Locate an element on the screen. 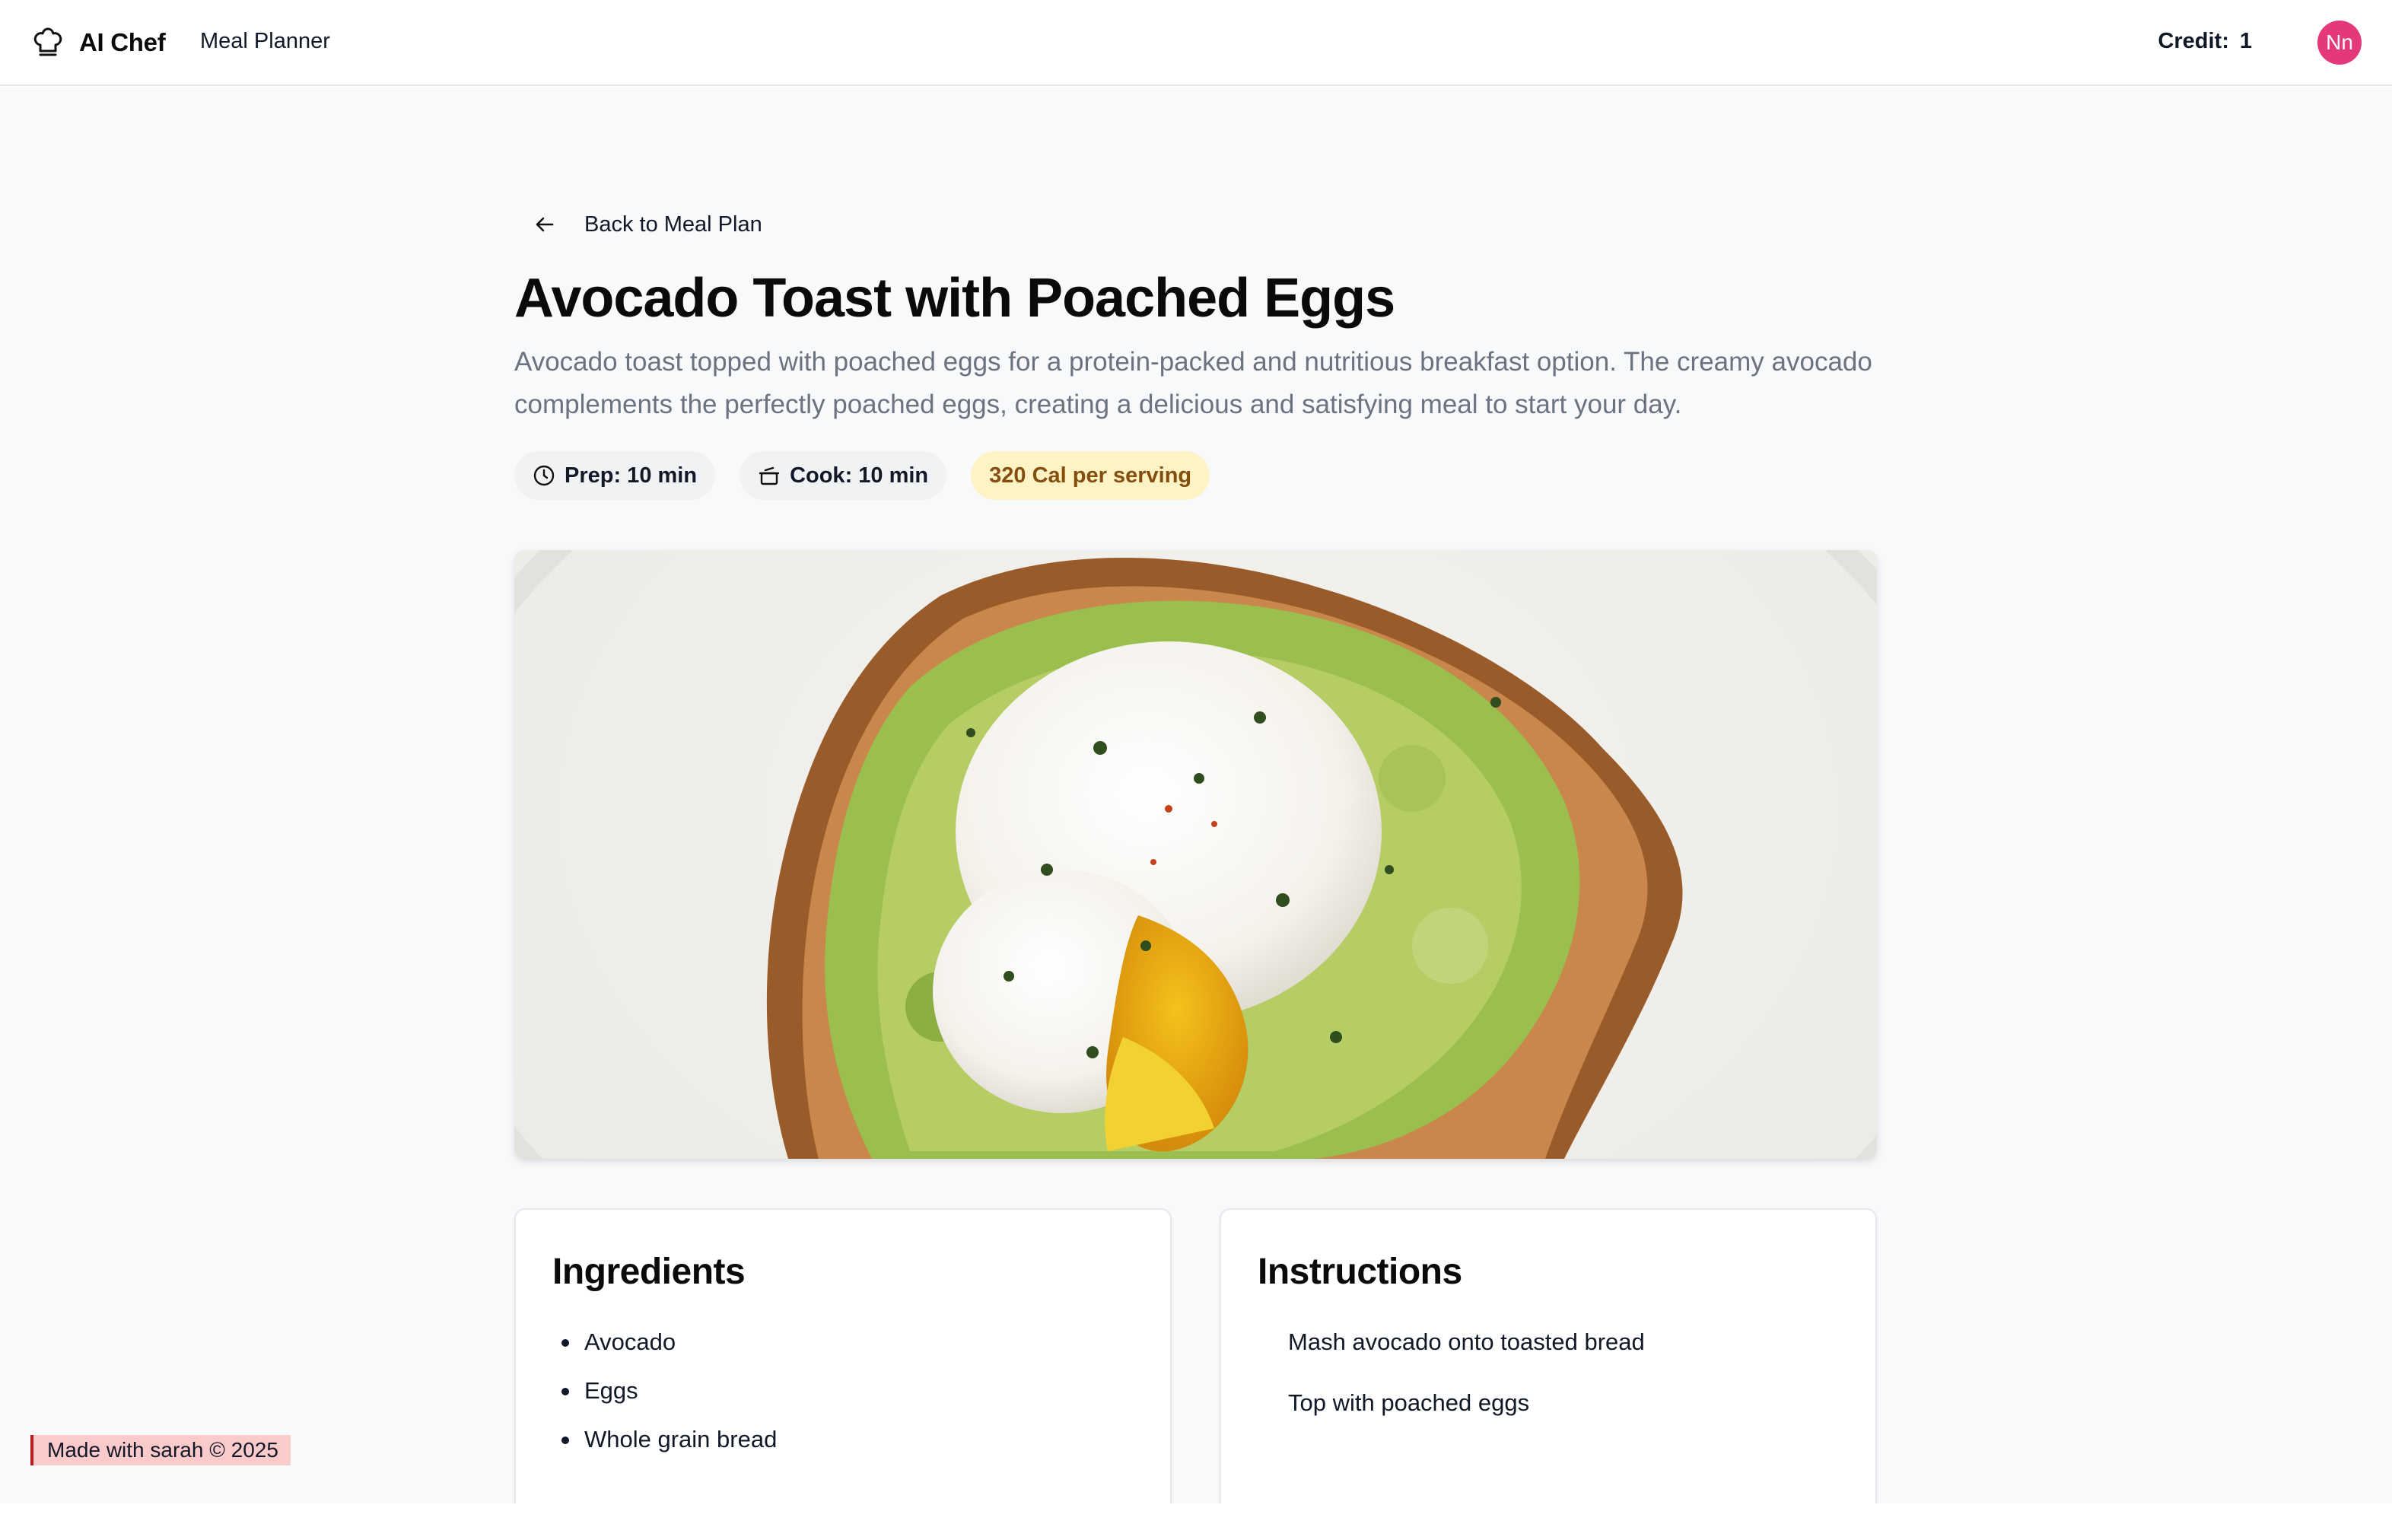  cook-time-label: Cook: 10 min is located at coordinates (859, 476).